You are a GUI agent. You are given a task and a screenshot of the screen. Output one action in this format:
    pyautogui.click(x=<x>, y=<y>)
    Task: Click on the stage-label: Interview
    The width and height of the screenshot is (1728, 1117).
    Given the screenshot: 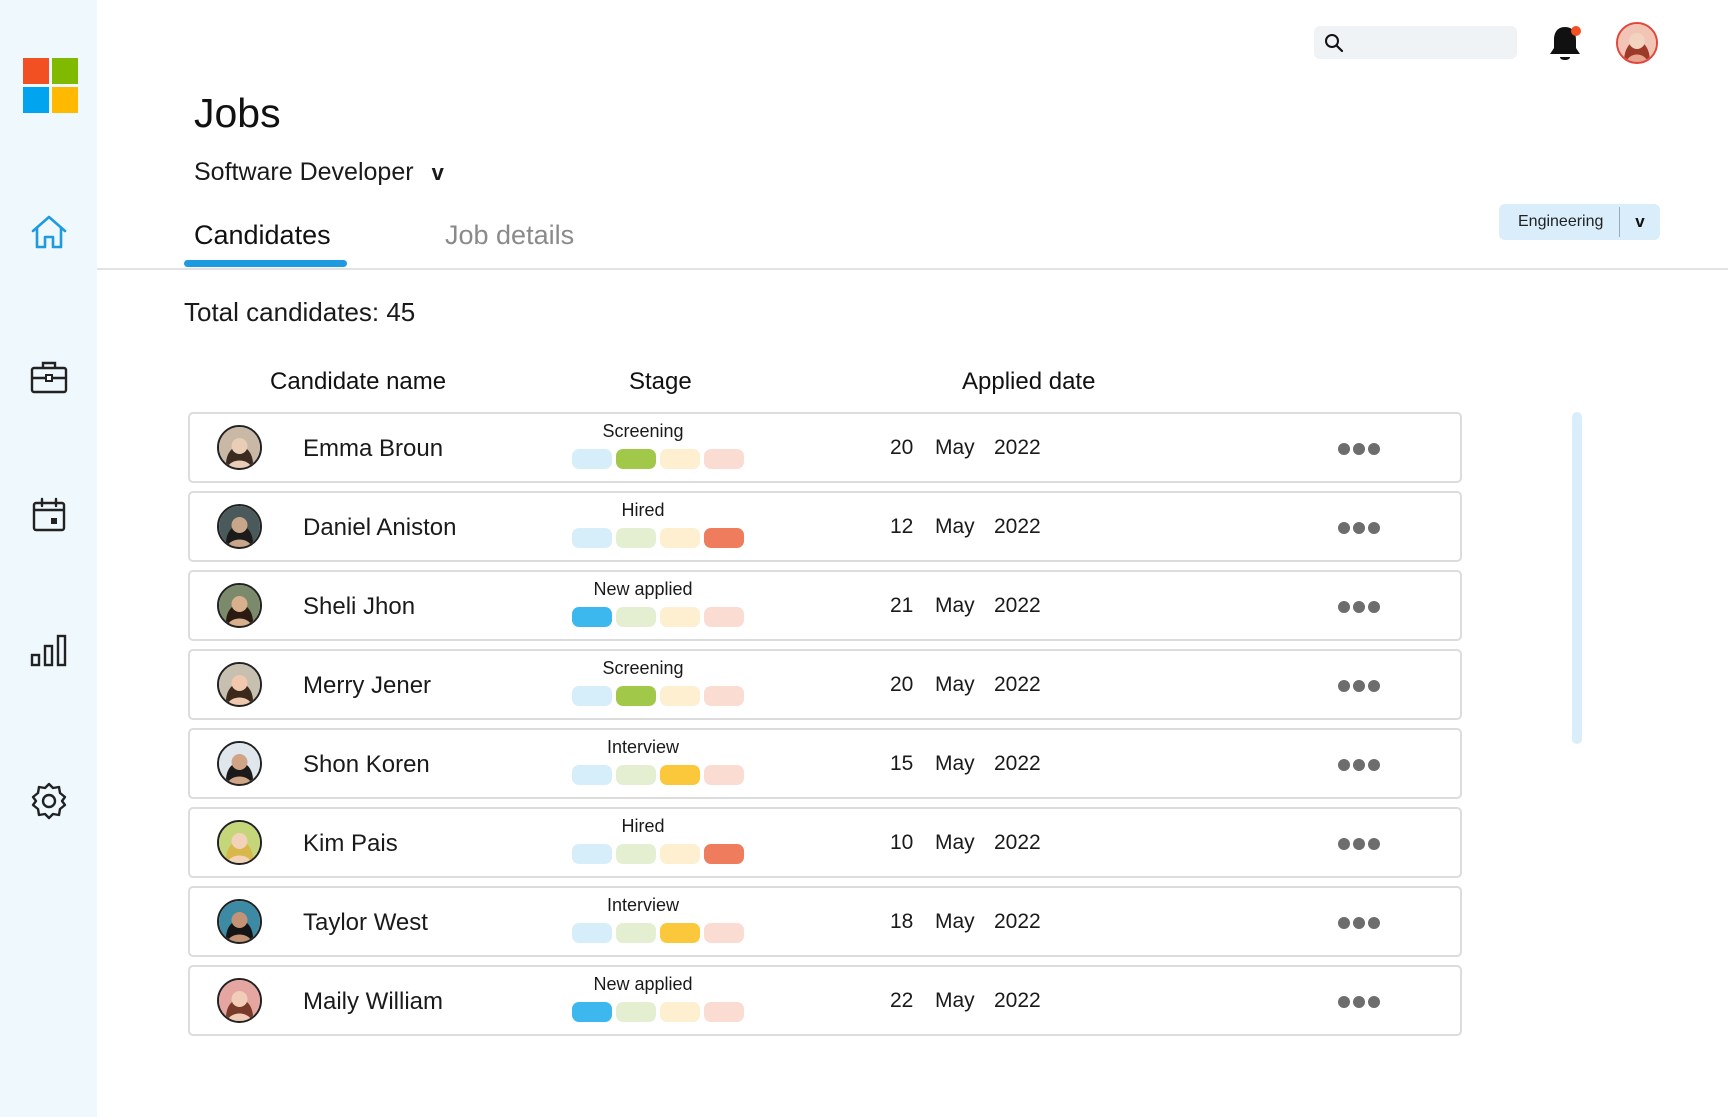 What is the action you would take?
    pyautogui.click(x=643, y=747)
    